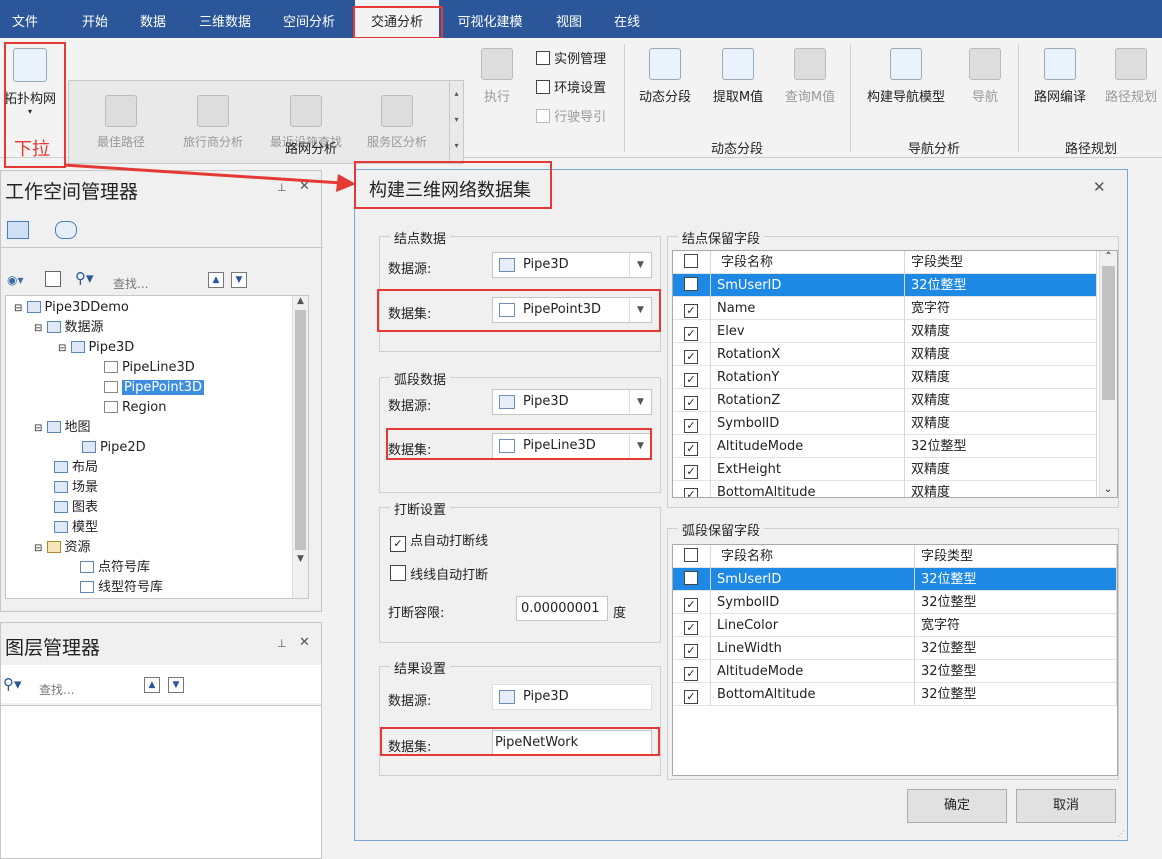  I want to click on menu-data: 数据, so click(153, 19).